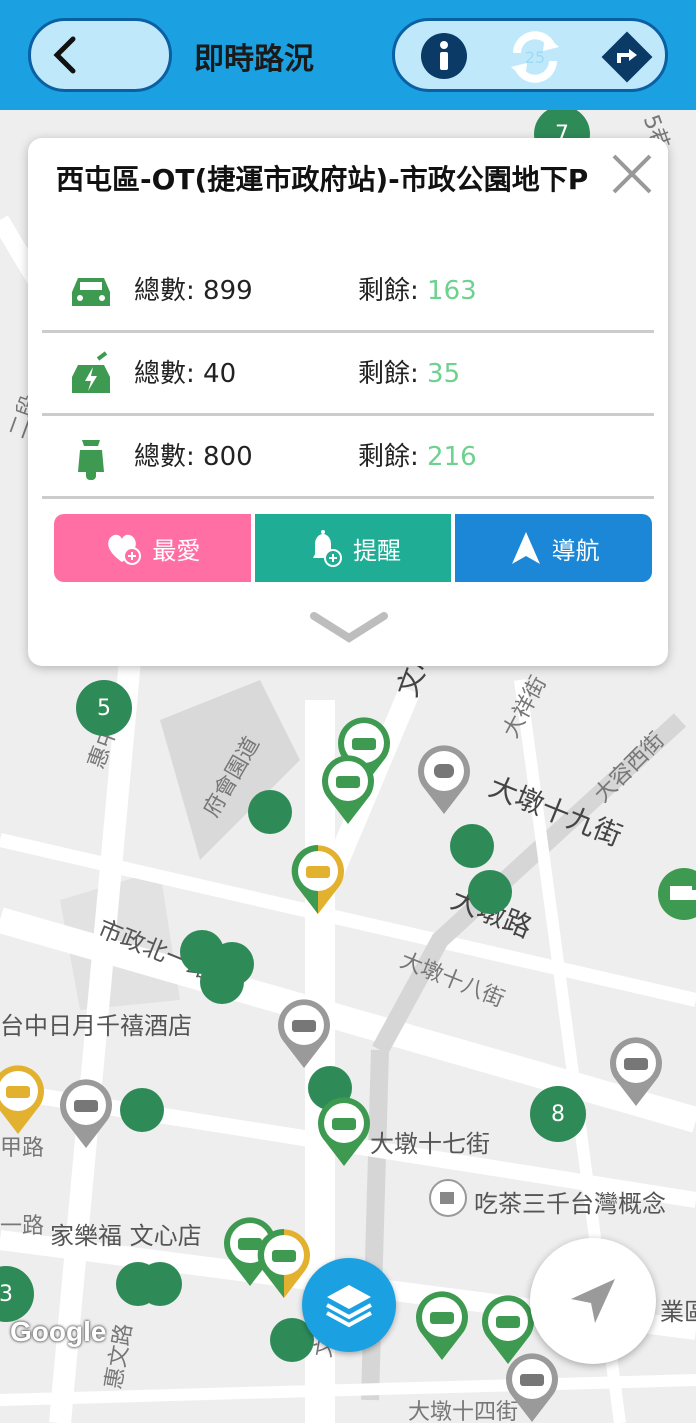 Image resolution: width=696 pixels, height=1423 pixels. Describe the element at coordinates (570, 1204) in the screenshot. I see `map-label-tea-shop: 吃茶三千台灣概念` at that location.